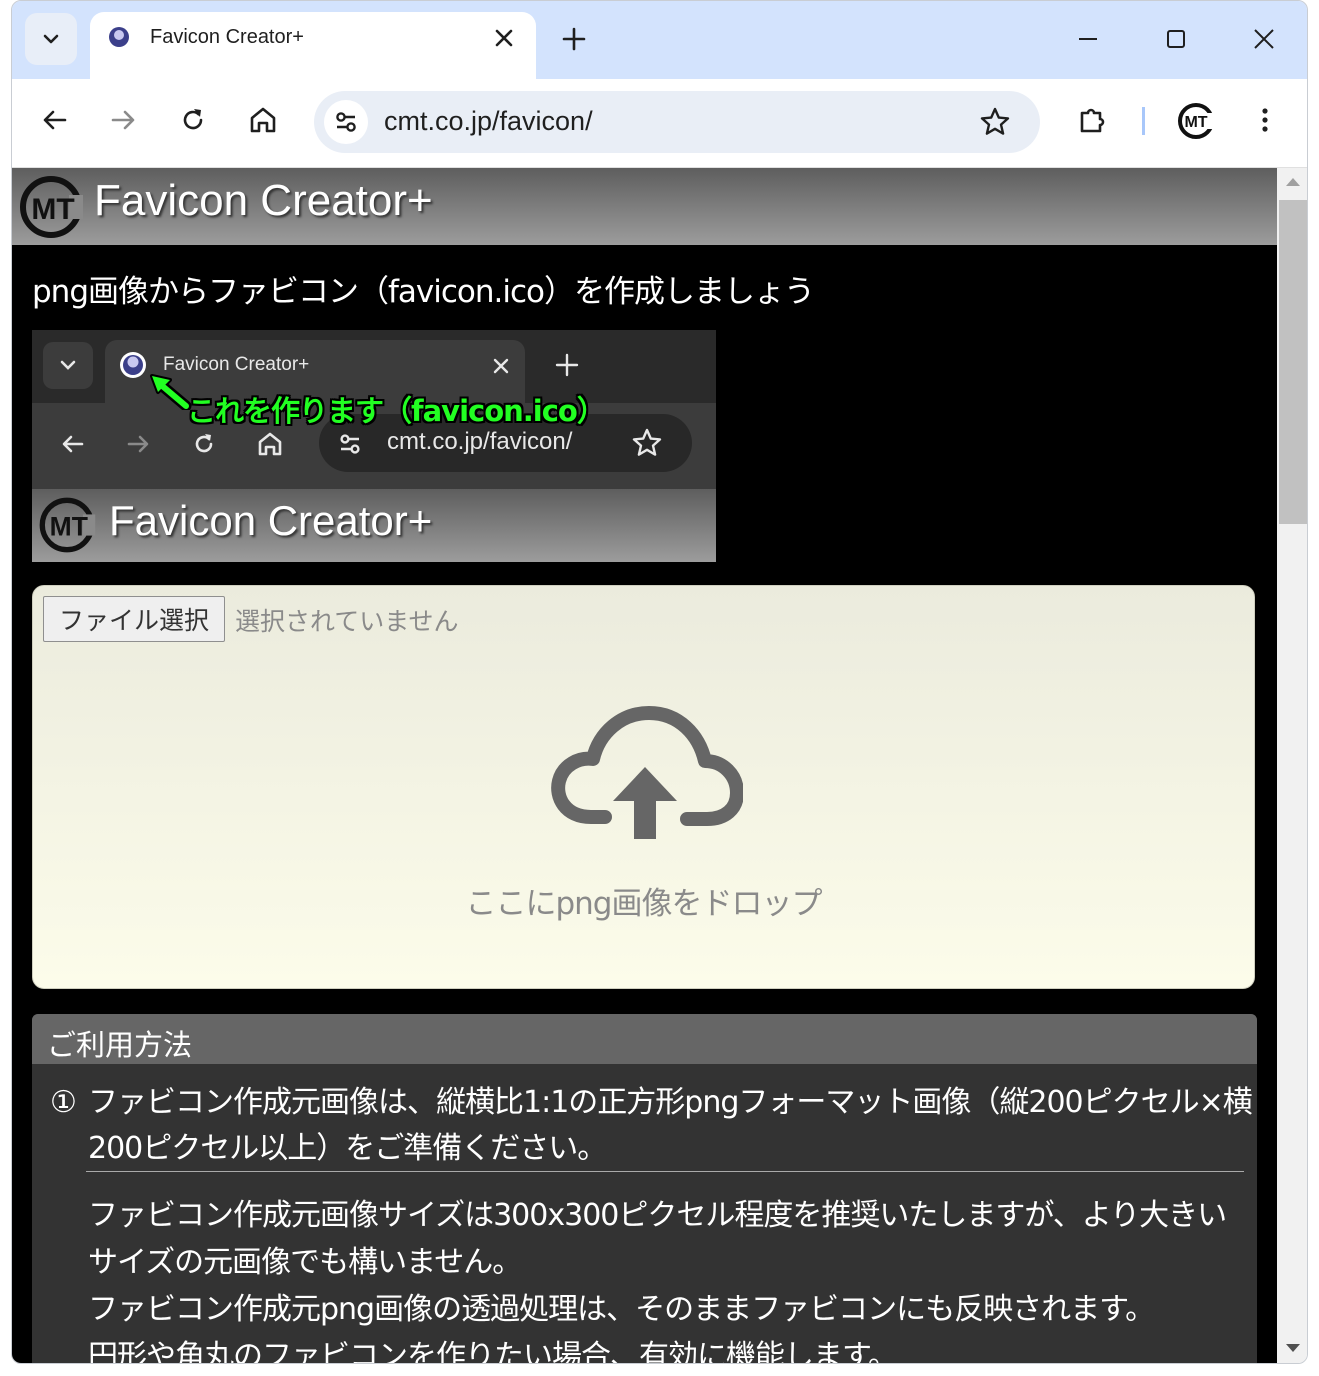 This screenshot has height=1376, width=1319. Describe the element at coordinates (396, 411) in the screenshot. I see `demo-annotation: これを作ります（favicon.ico）` at that location.